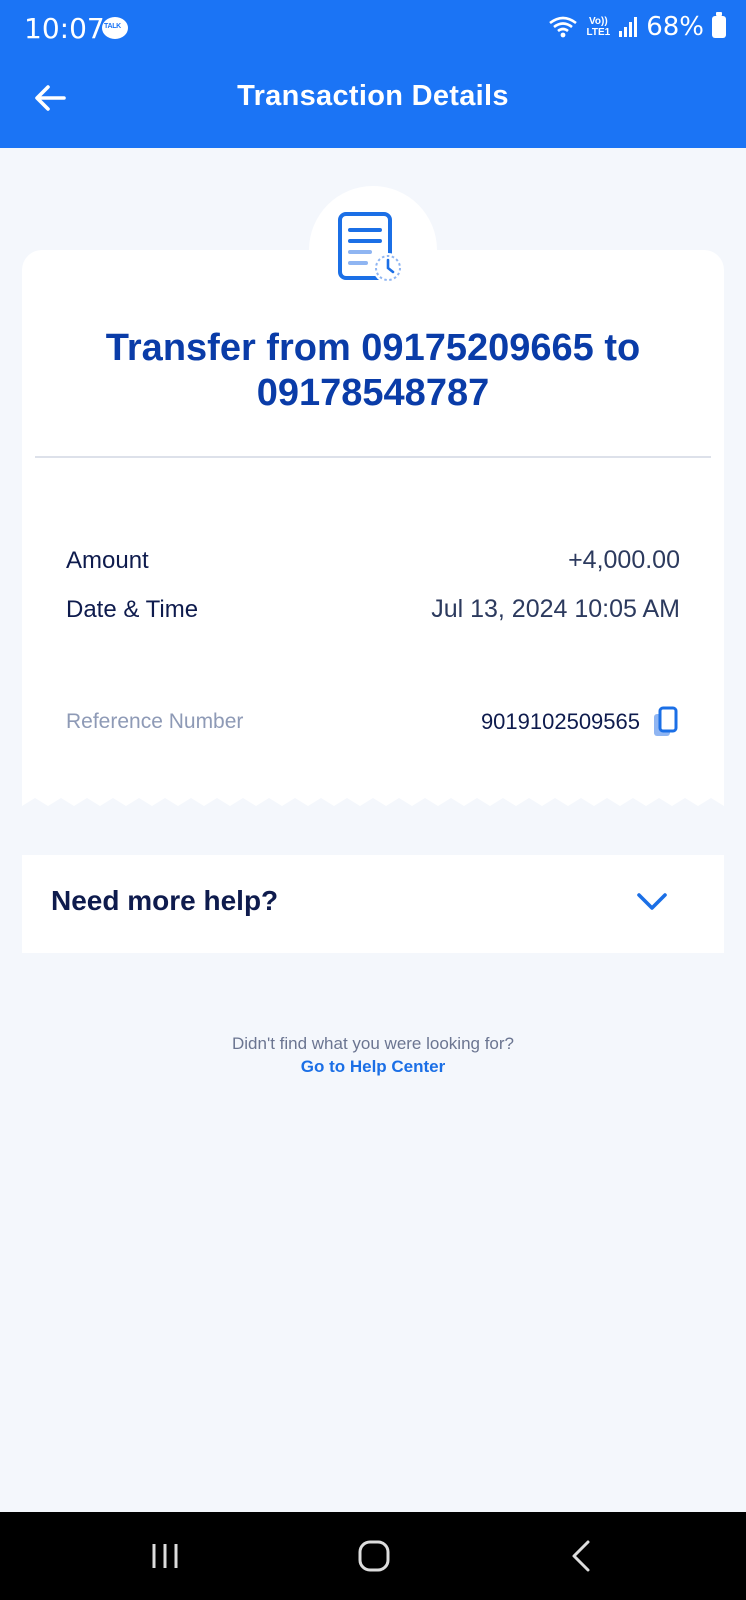 The image size is (746, 1600). What do you see at coordinates (598, 21) in the screenshot?
I see `volte-top-text: Vo))` at bounding box center [598, 21].